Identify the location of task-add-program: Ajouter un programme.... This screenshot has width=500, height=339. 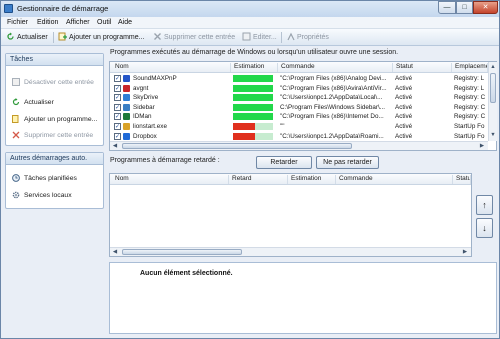
(54, 119).